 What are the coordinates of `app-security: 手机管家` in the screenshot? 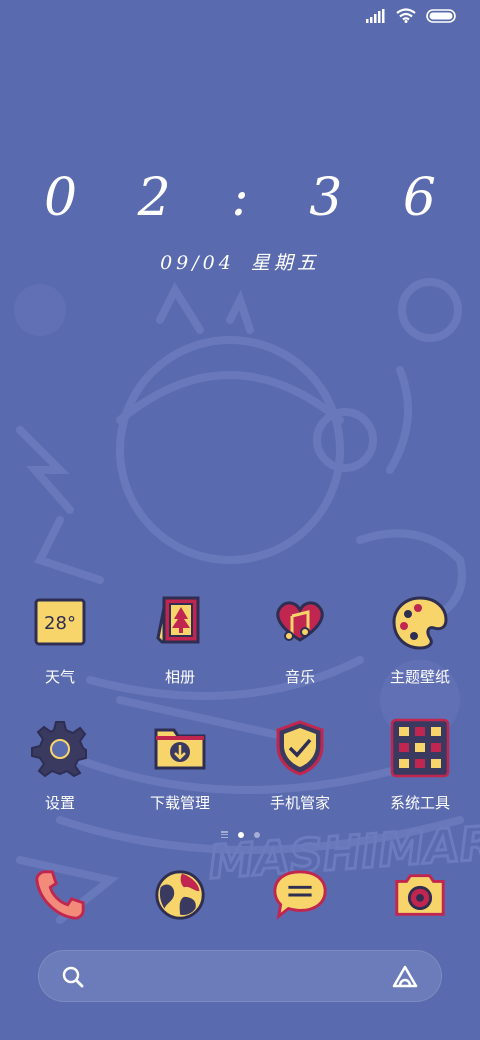 It's located at (300, 781).